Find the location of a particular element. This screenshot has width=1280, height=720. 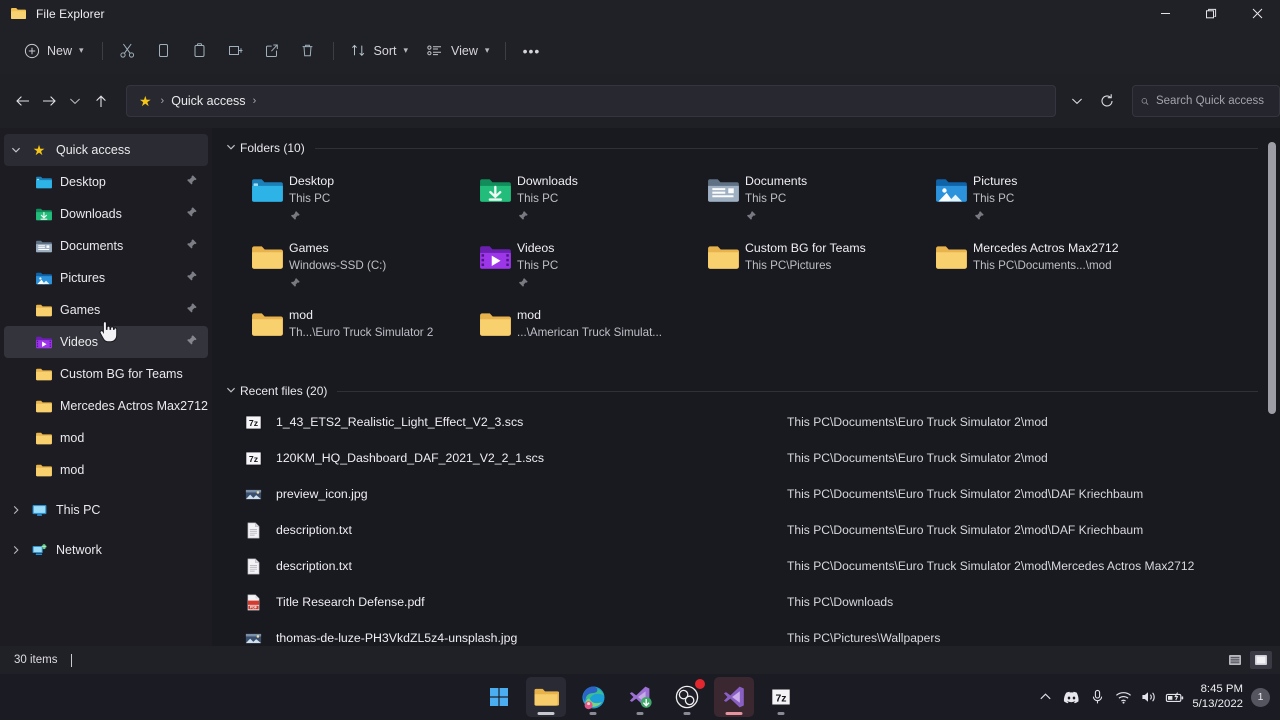

close-button is located at coordinates (1257, 13).